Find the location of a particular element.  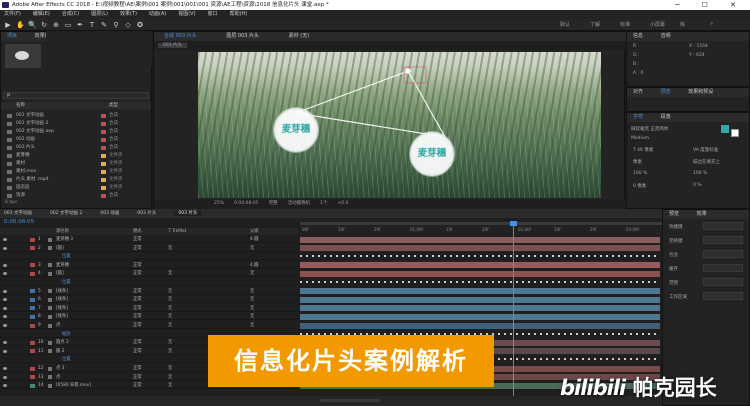

tab-effects-presets: 效果和预设 is located at coordinates (700, 92).